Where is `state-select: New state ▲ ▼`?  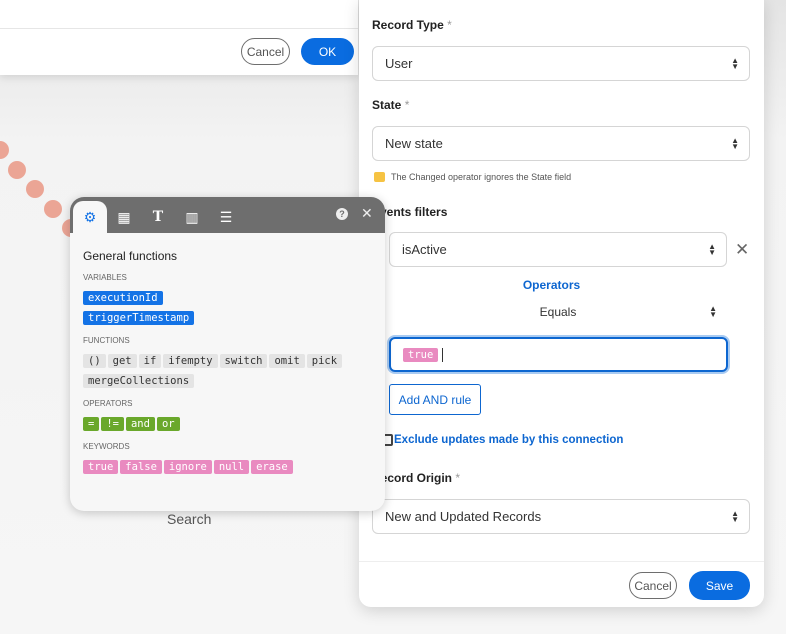
state-select: New state ▲ ▼ is located at coordinates (561, 143).